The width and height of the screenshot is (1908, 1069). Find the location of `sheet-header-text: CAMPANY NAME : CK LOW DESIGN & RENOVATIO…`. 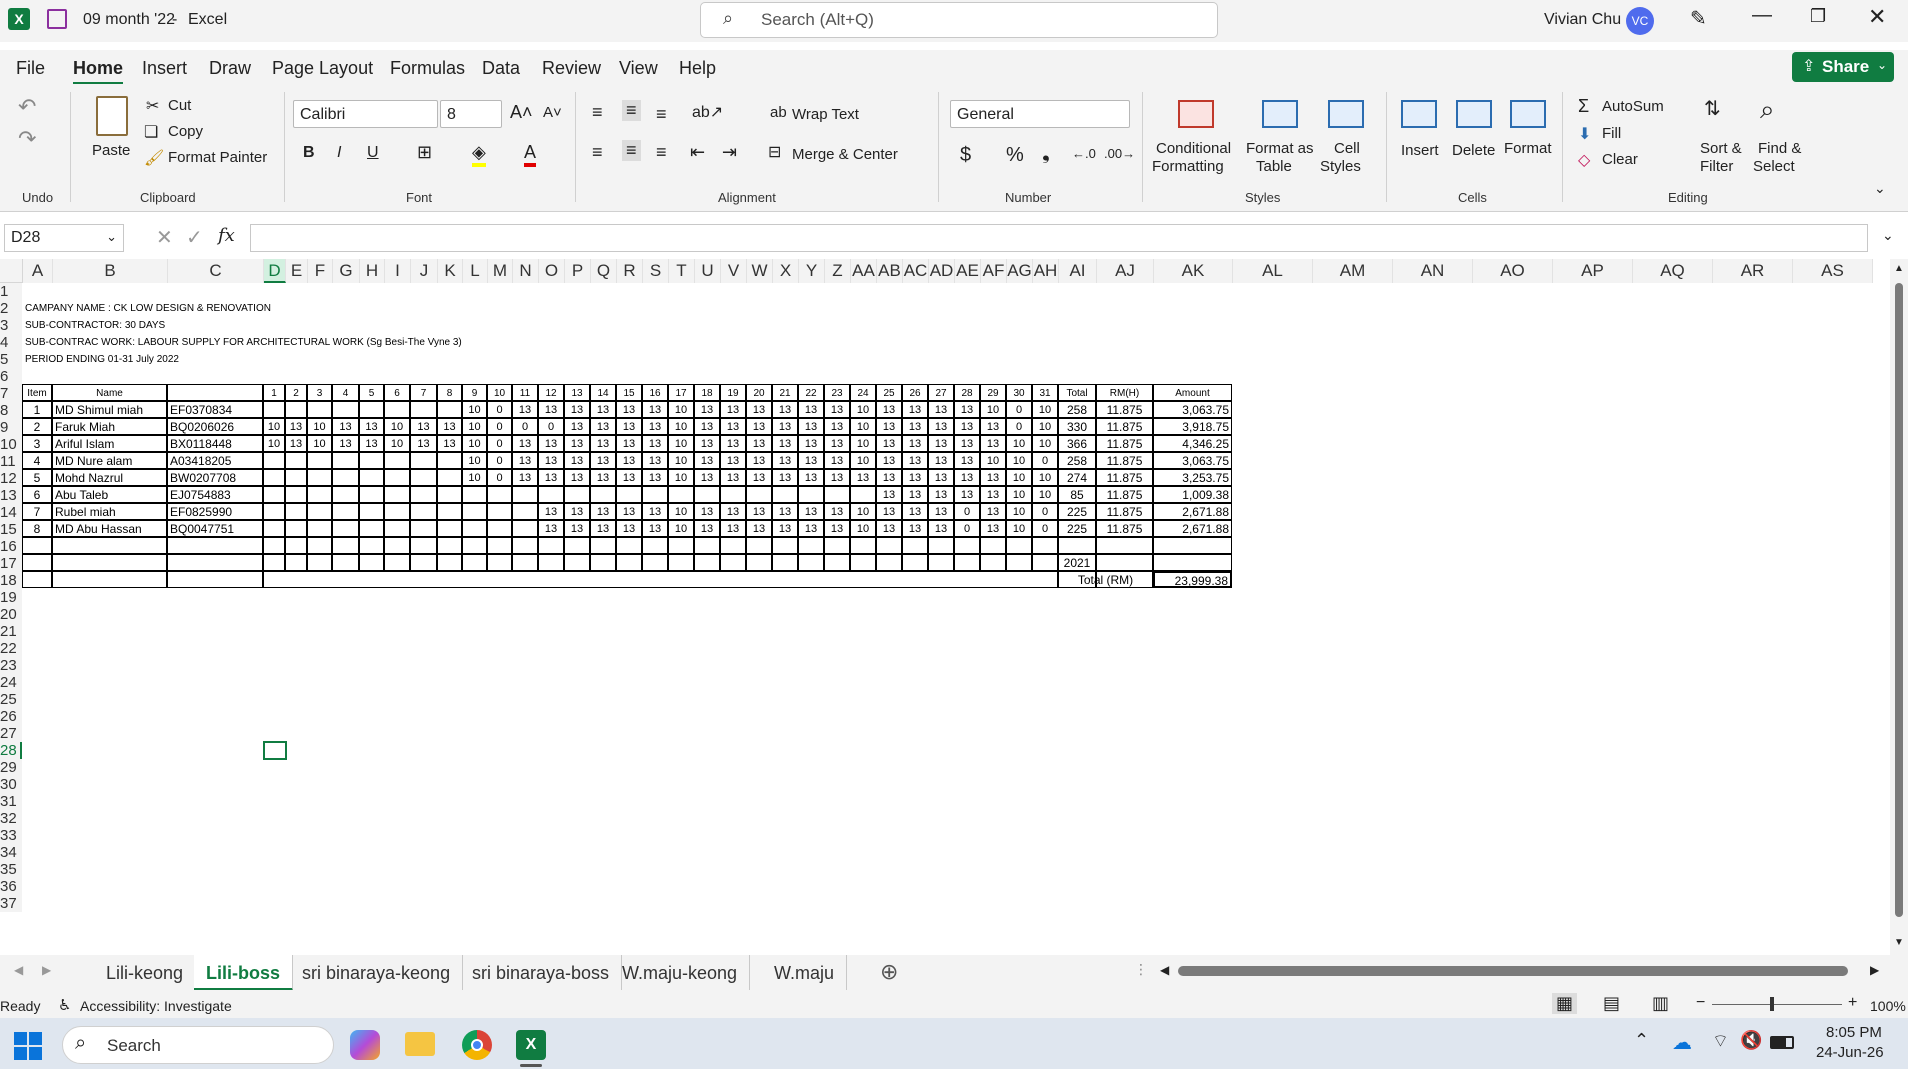

sheet-header-text: CAMPANY NAME : CK LOW DESIGN & RENOVATIO… is located at coordinates (147, 308).